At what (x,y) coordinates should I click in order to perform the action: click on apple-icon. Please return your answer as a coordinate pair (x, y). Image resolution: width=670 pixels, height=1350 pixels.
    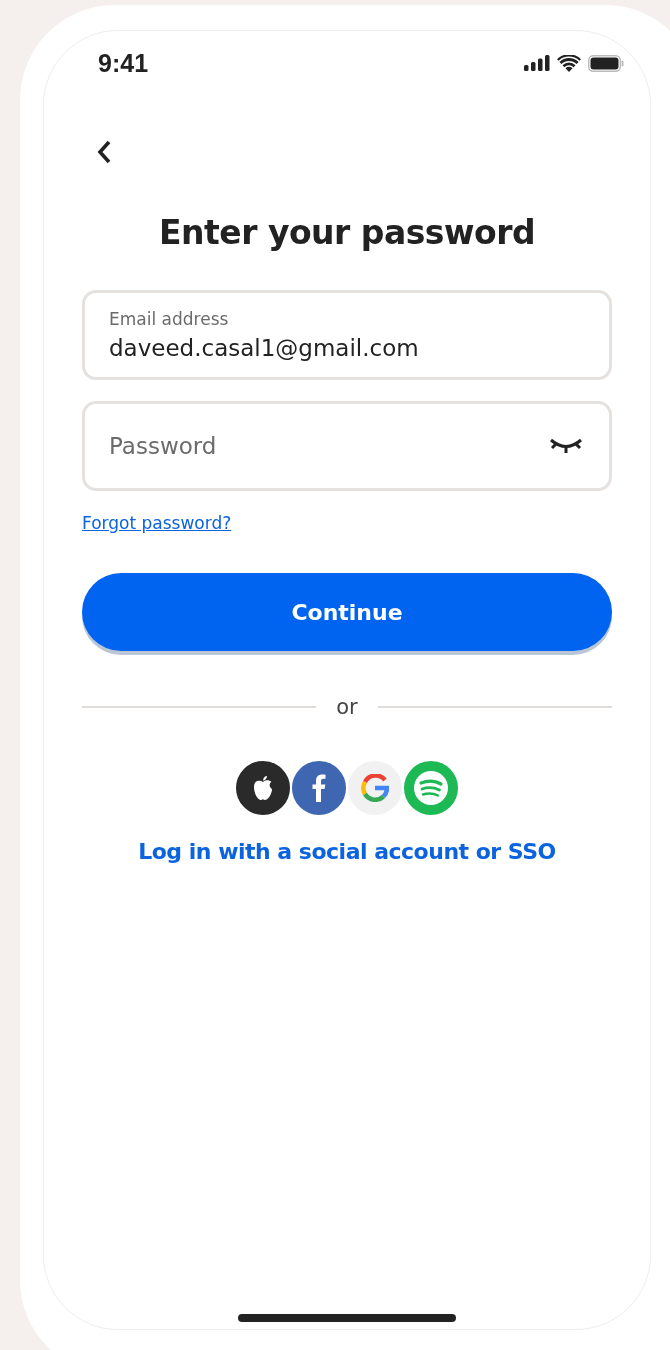
    Looking at the image, I should click on (263, 788).